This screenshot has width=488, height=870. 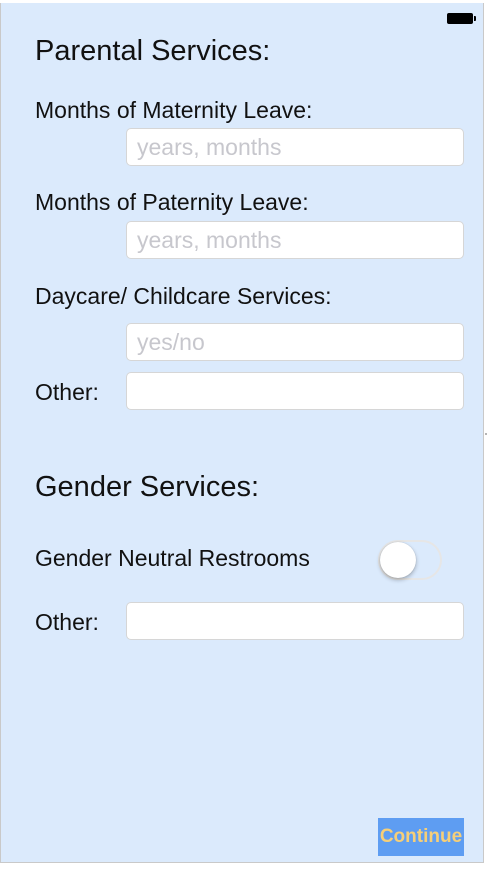 I want to click on maternity-leave-input, so click(x=295, y=147).